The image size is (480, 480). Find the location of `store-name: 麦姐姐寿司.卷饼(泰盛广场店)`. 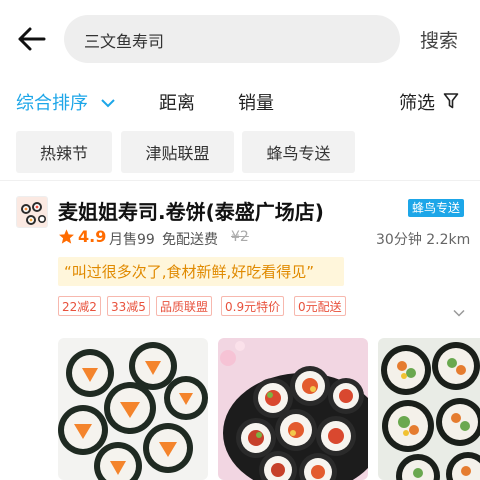

store-name: 麦姐姐寿司.卷饼(泰盛广场店) is located at coordinates (191, 210).